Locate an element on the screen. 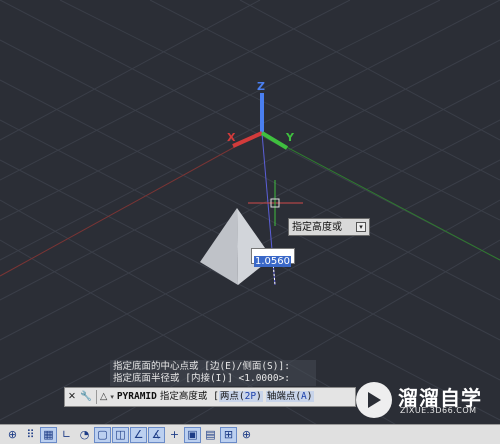 The image size is (500, 444). command-line: ✕ 🔧 △ ▾ PYRAMID 指定高度或 [两点(2P) 轴端点(A) is located at coordinates (210, 397).